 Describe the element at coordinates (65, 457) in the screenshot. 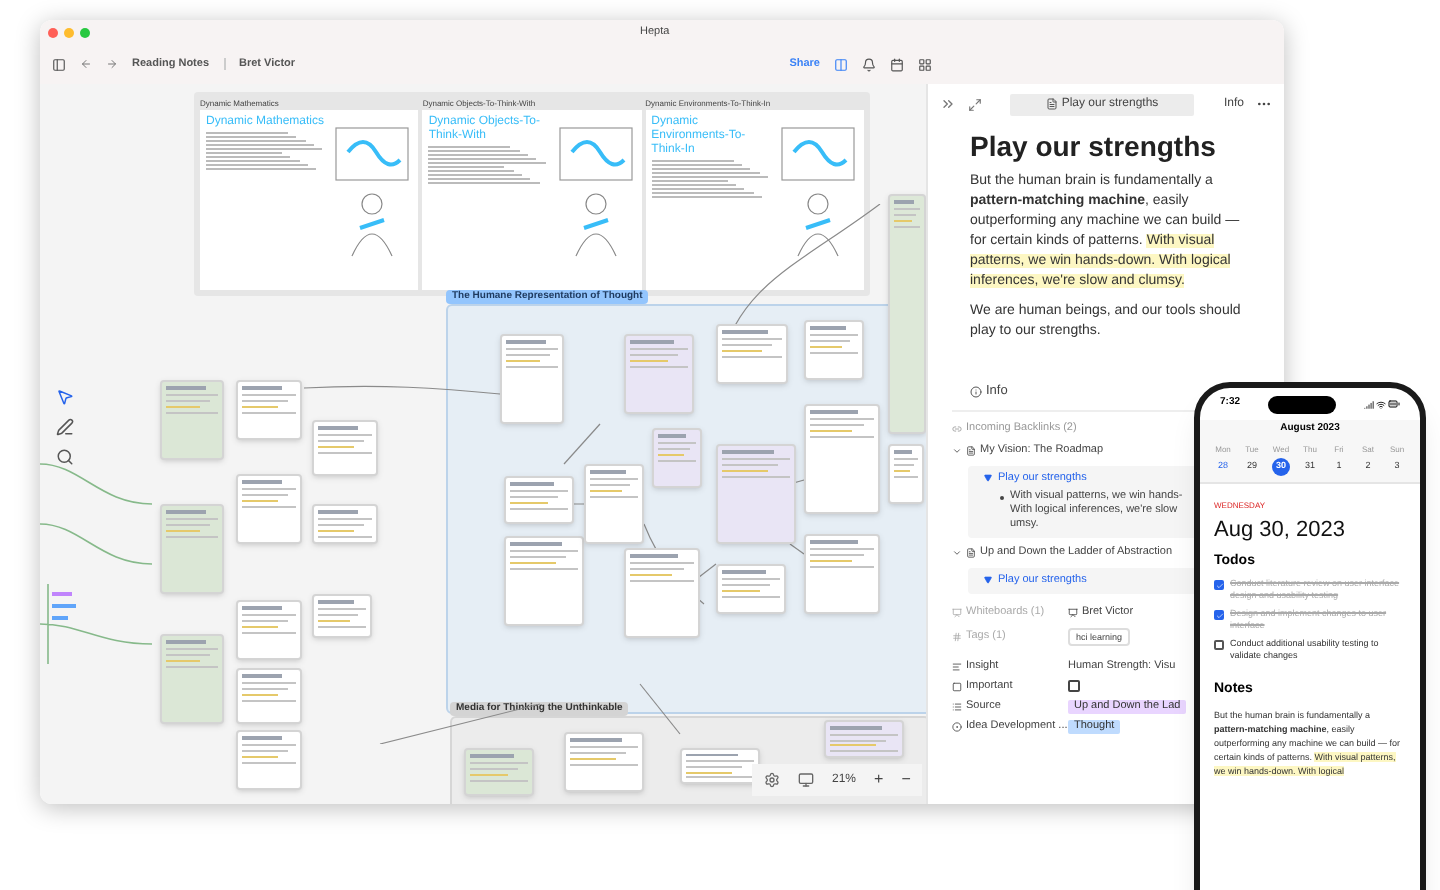

I see `search-icon` at that location.